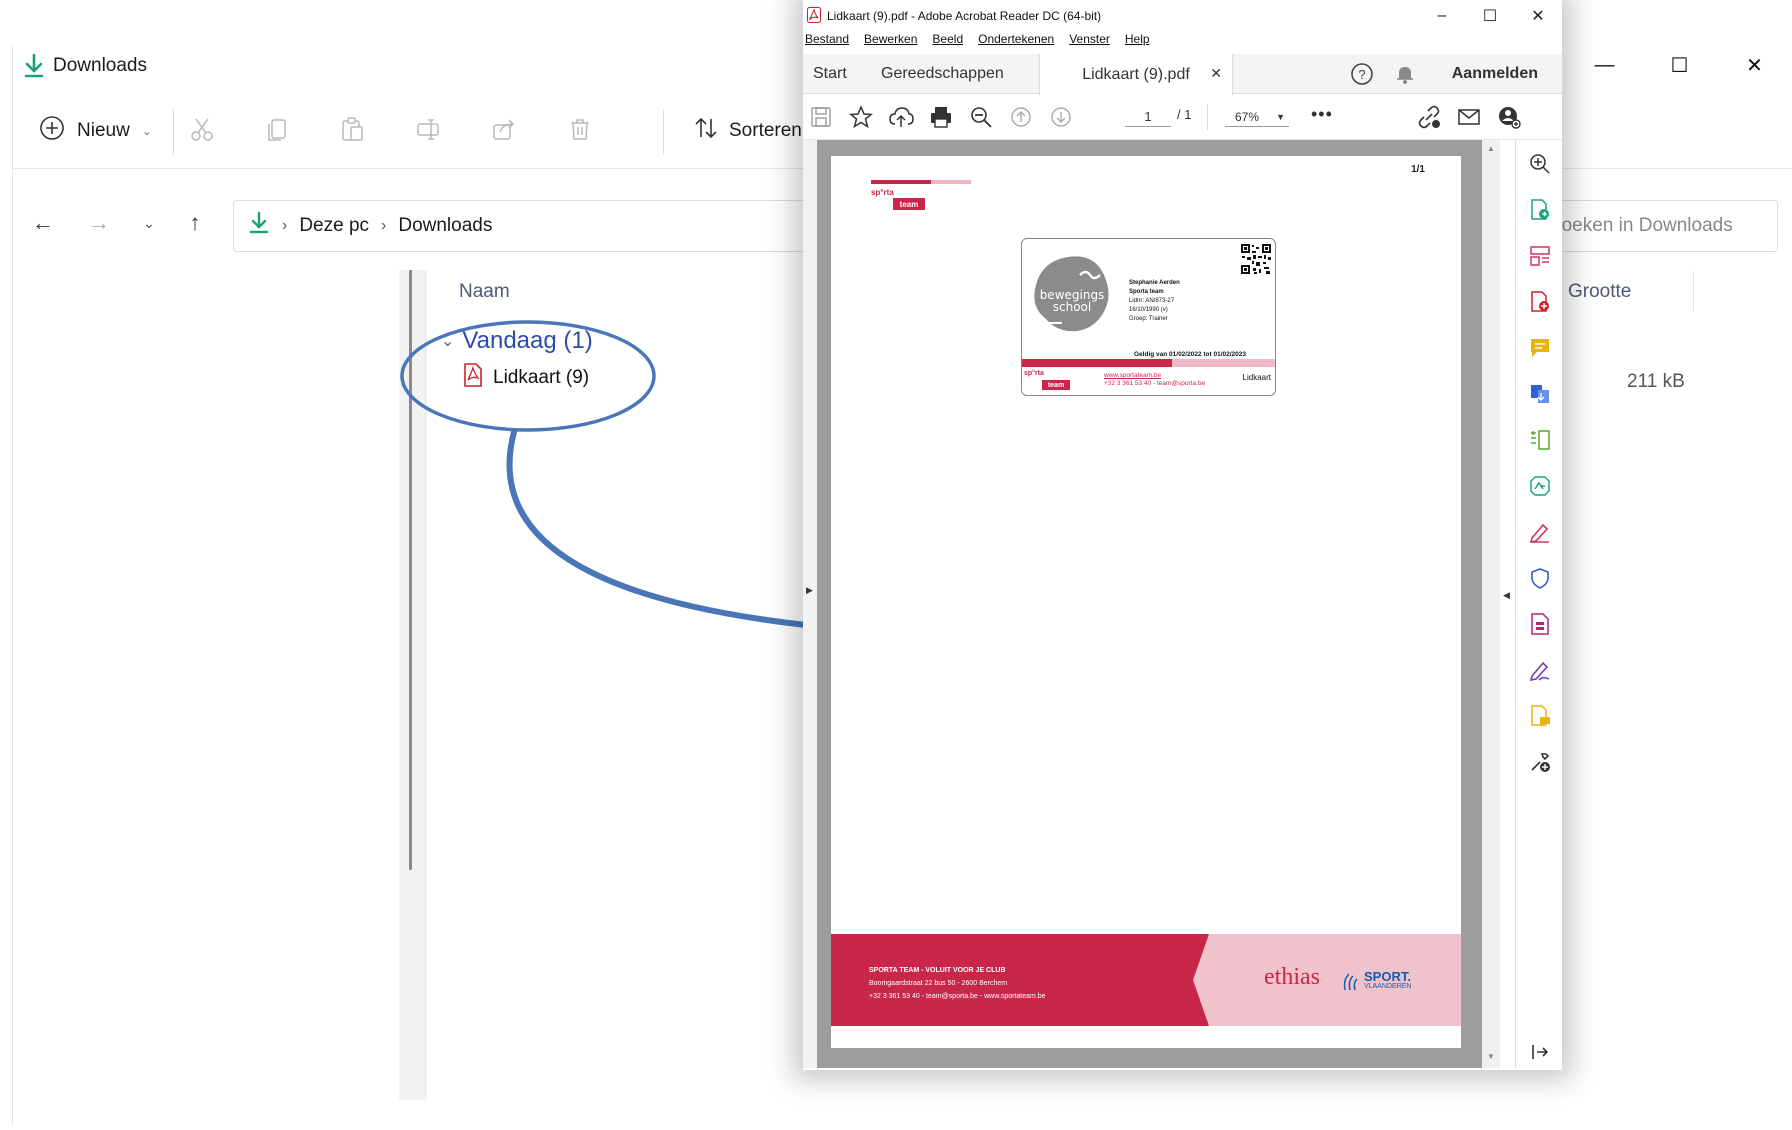 The image size is (1792, 1130). I want to click on group-header-today: ⌄ Vandaag (1), so click(517, 341).